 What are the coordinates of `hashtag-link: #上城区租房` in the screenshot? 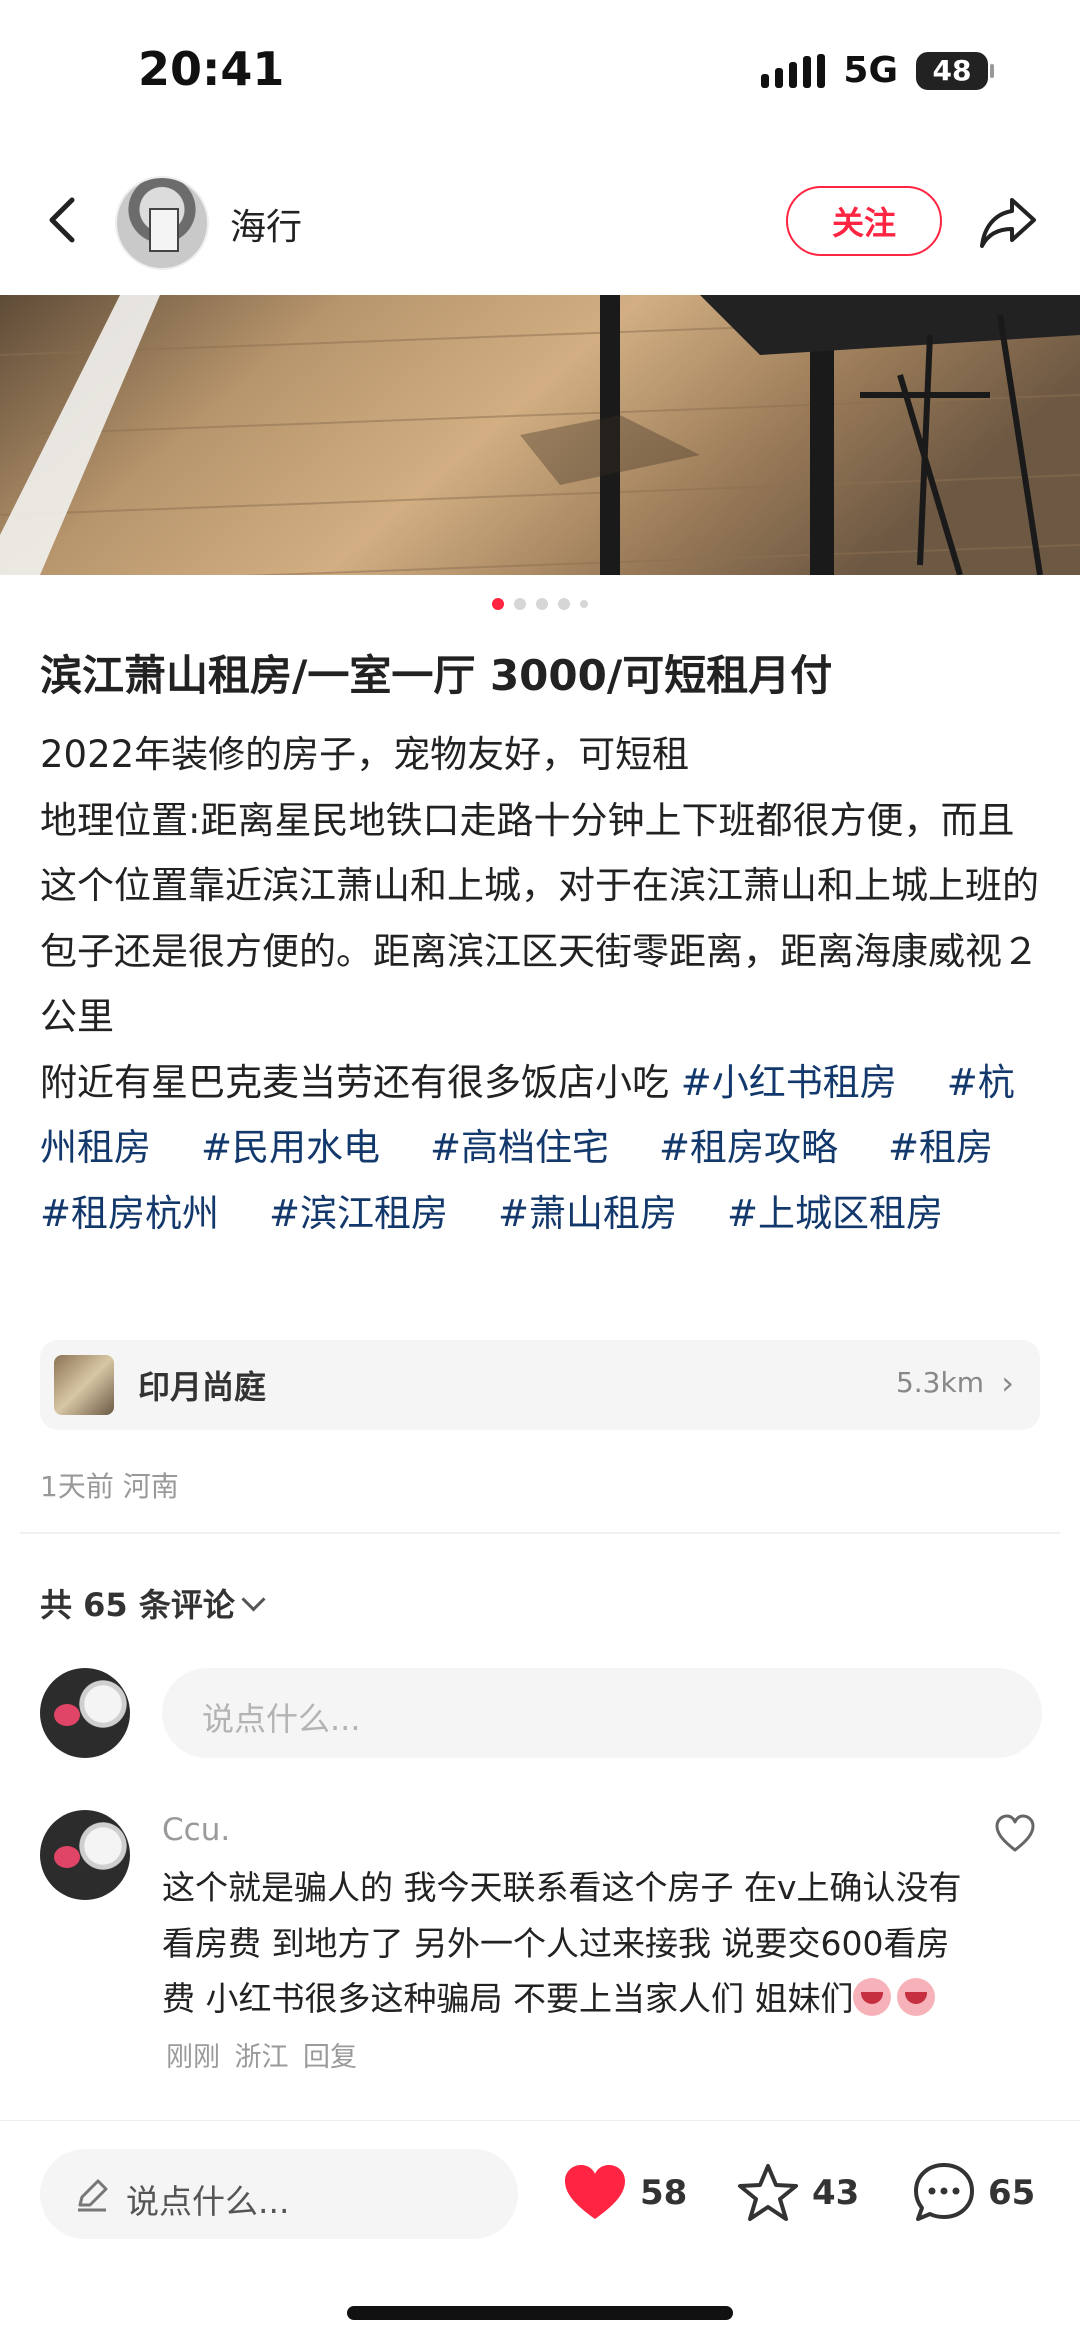 It's located at (835, 1213).